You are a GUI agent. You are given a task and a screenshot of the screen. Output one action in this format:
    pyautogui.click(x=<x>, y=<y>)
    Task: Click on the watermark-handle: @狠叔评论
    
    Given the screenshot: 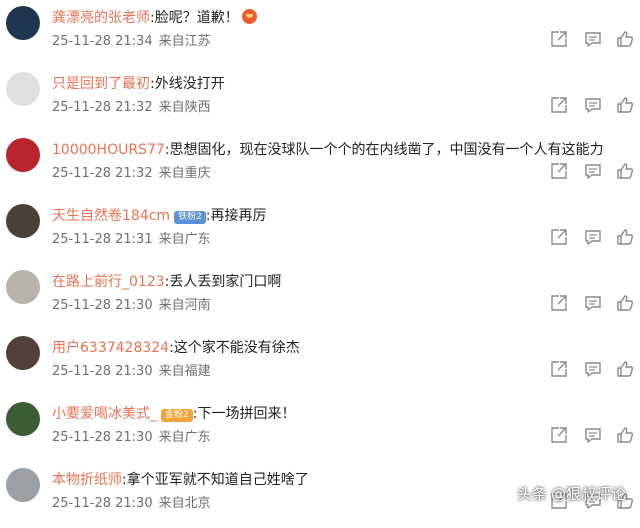 What is the action you would take?
    pyautogui.click(x=588, y=494)
    